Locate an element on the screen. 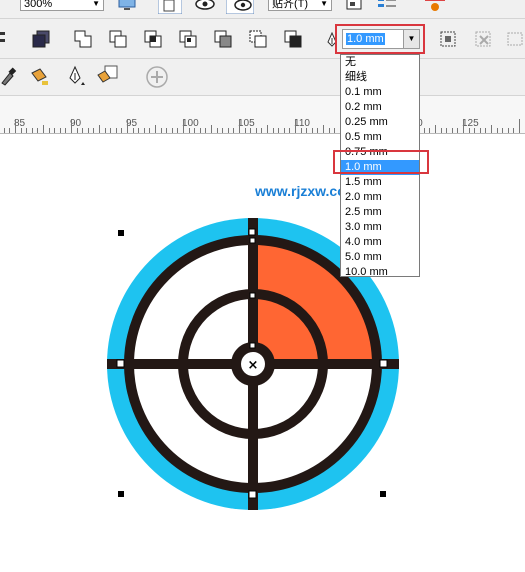  pen-tool-icon is located at coordinates (75, 76).